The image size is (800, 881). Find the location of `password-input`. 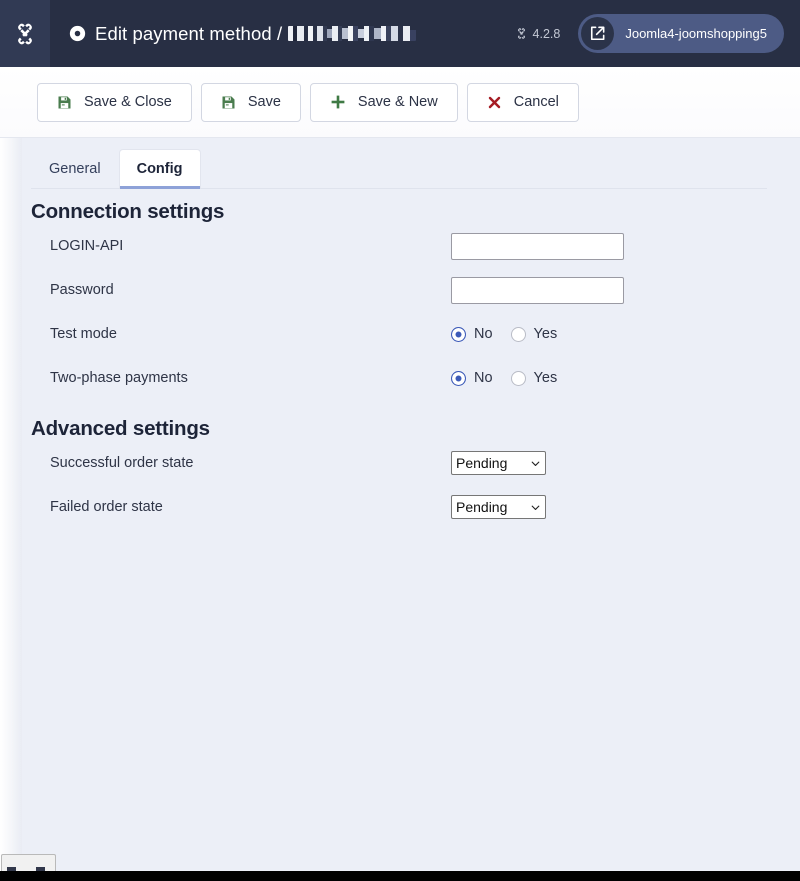

password-input is located at coordinates (537, 290).